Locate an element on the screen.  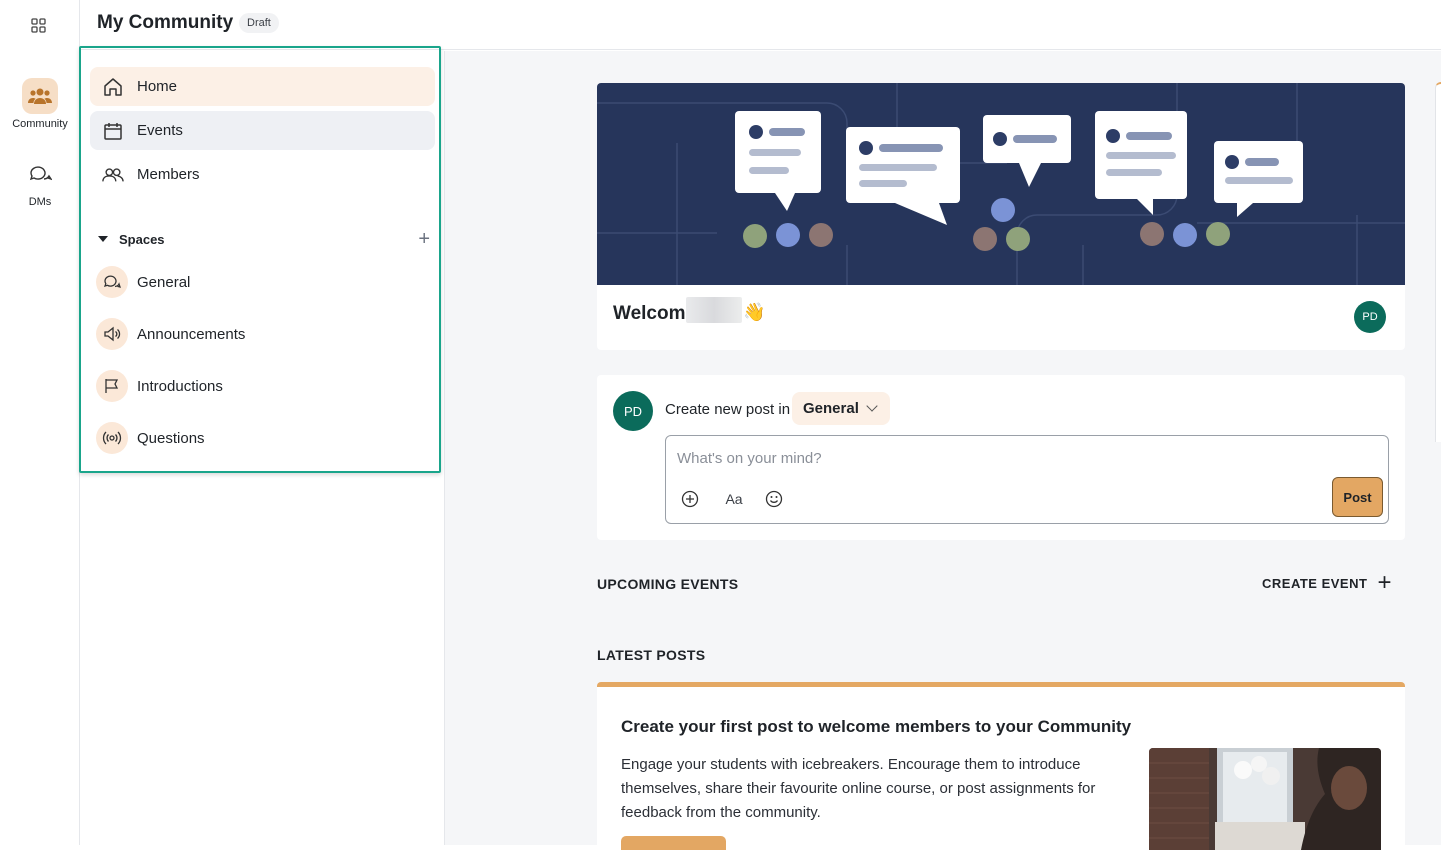
app-rail: Community DMs is located at coordinates (40, 422).